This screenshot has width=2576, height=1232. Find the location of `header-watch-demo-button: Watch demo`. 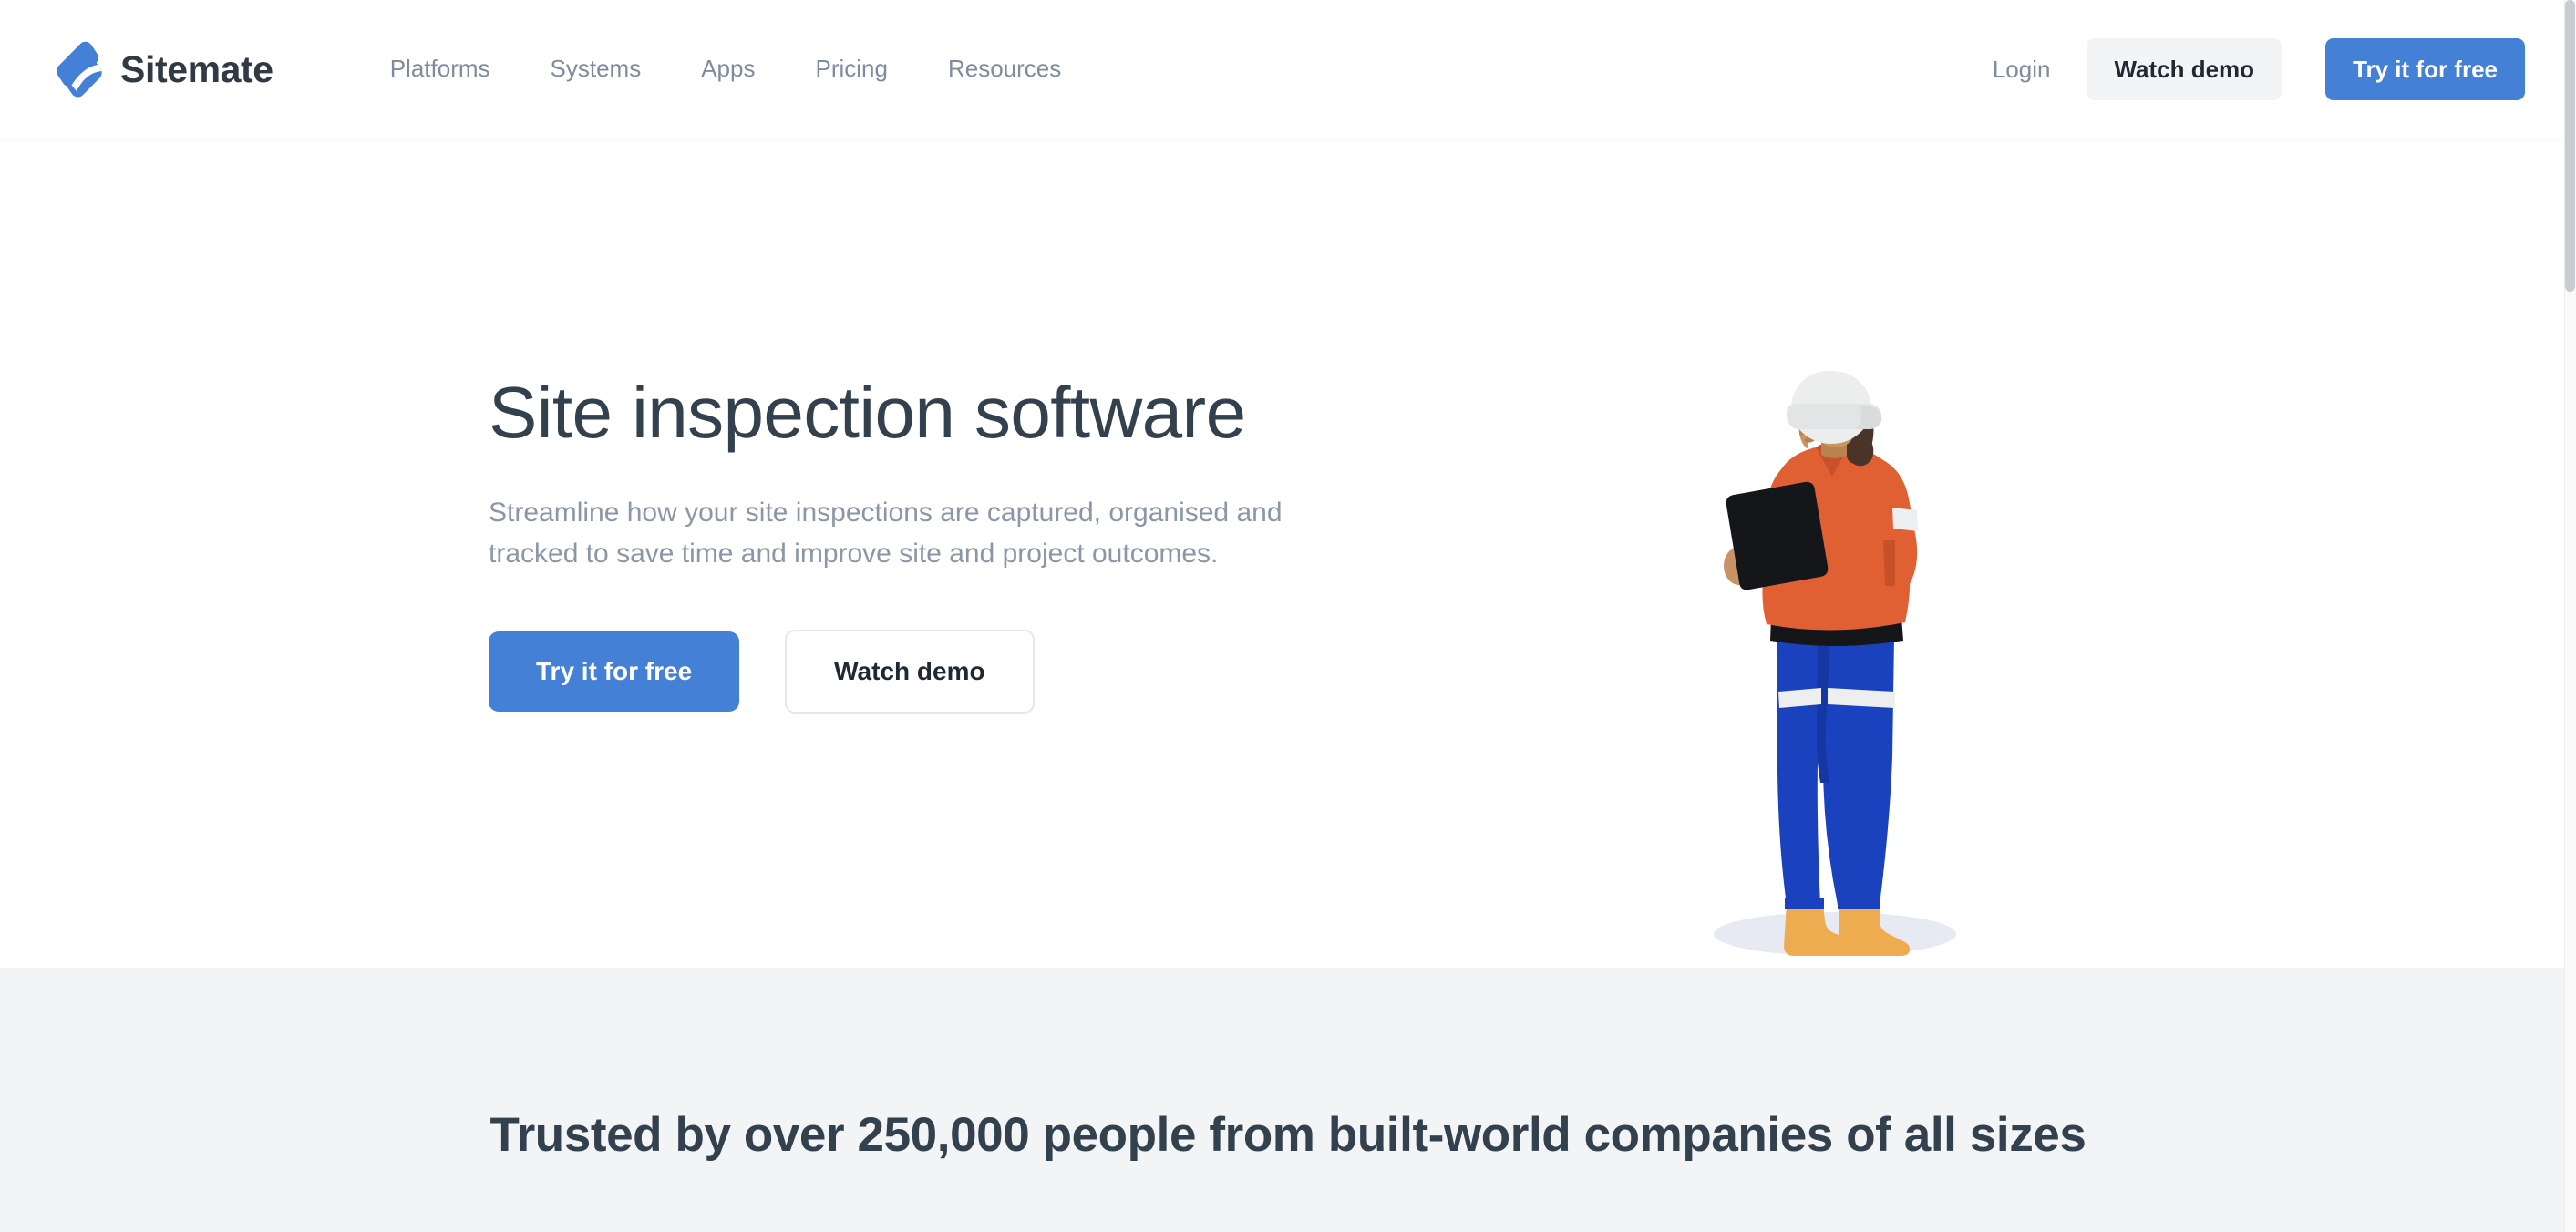

header-watch-demo-button: Watch demo is located at coordinates (2184, 69).